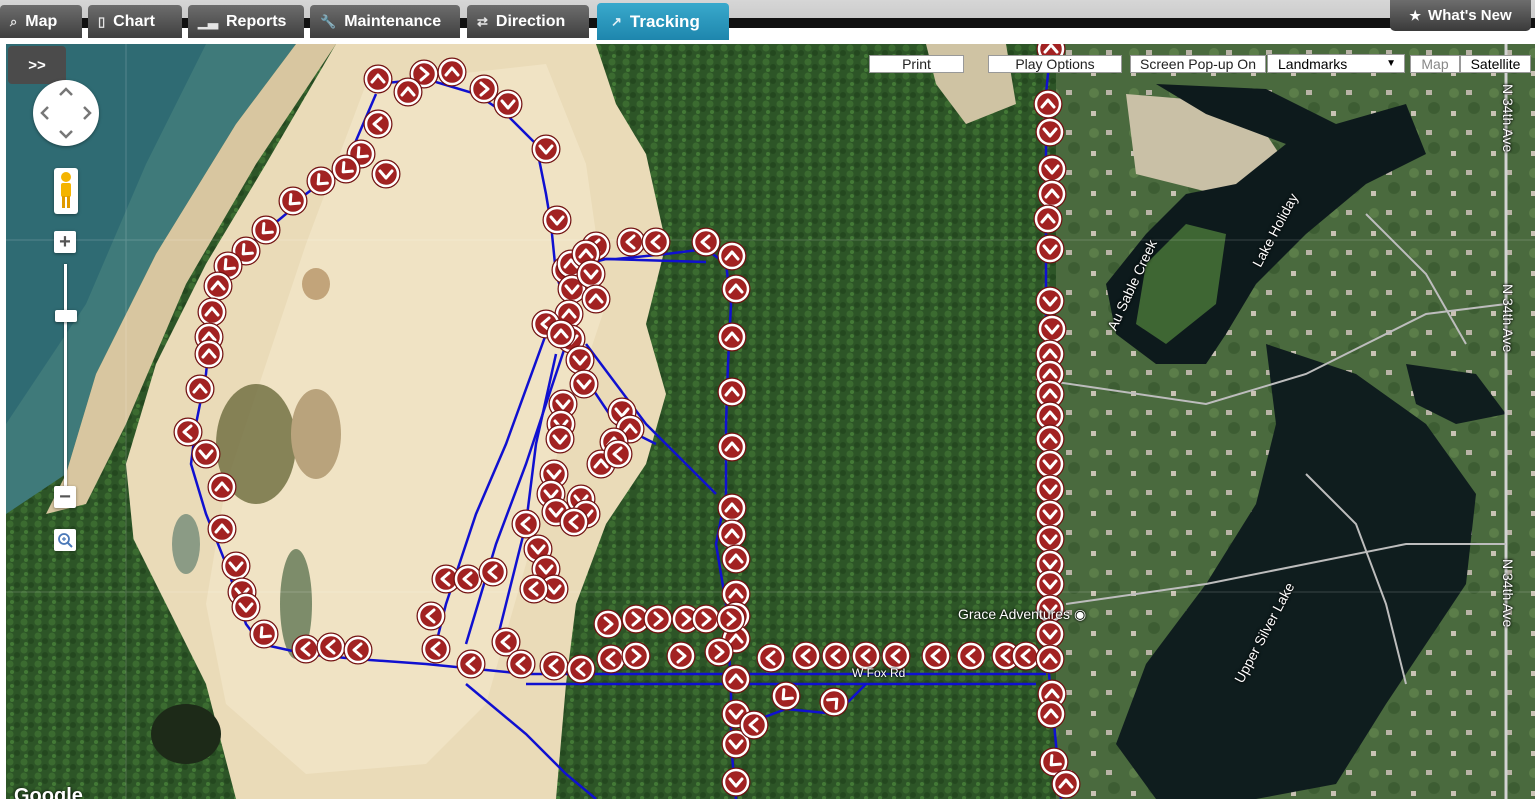  What do you see at coordinates (1435, 64) in the screenshot?
I see `map-type-map-button: Map` at bounding box center [1435, 64].